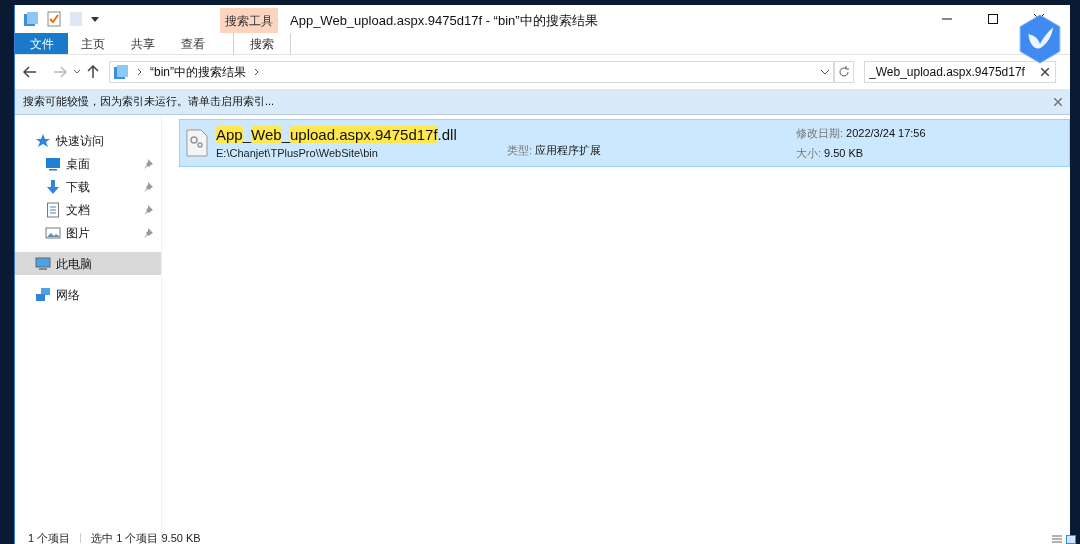 Image resolution: width=1080 pixels, height=544 pixels. I want to click on nav-label: 下载, so click(78, 187).